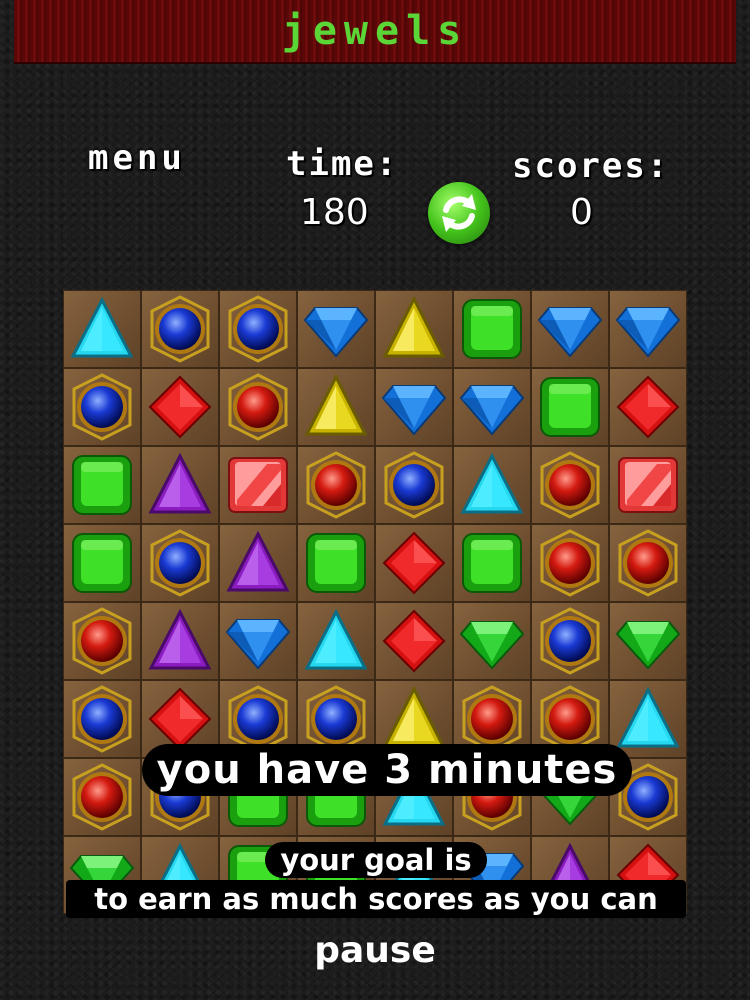 The image size is (750, 1000). I want to click on title-bar: jewels, so click(375, 32).